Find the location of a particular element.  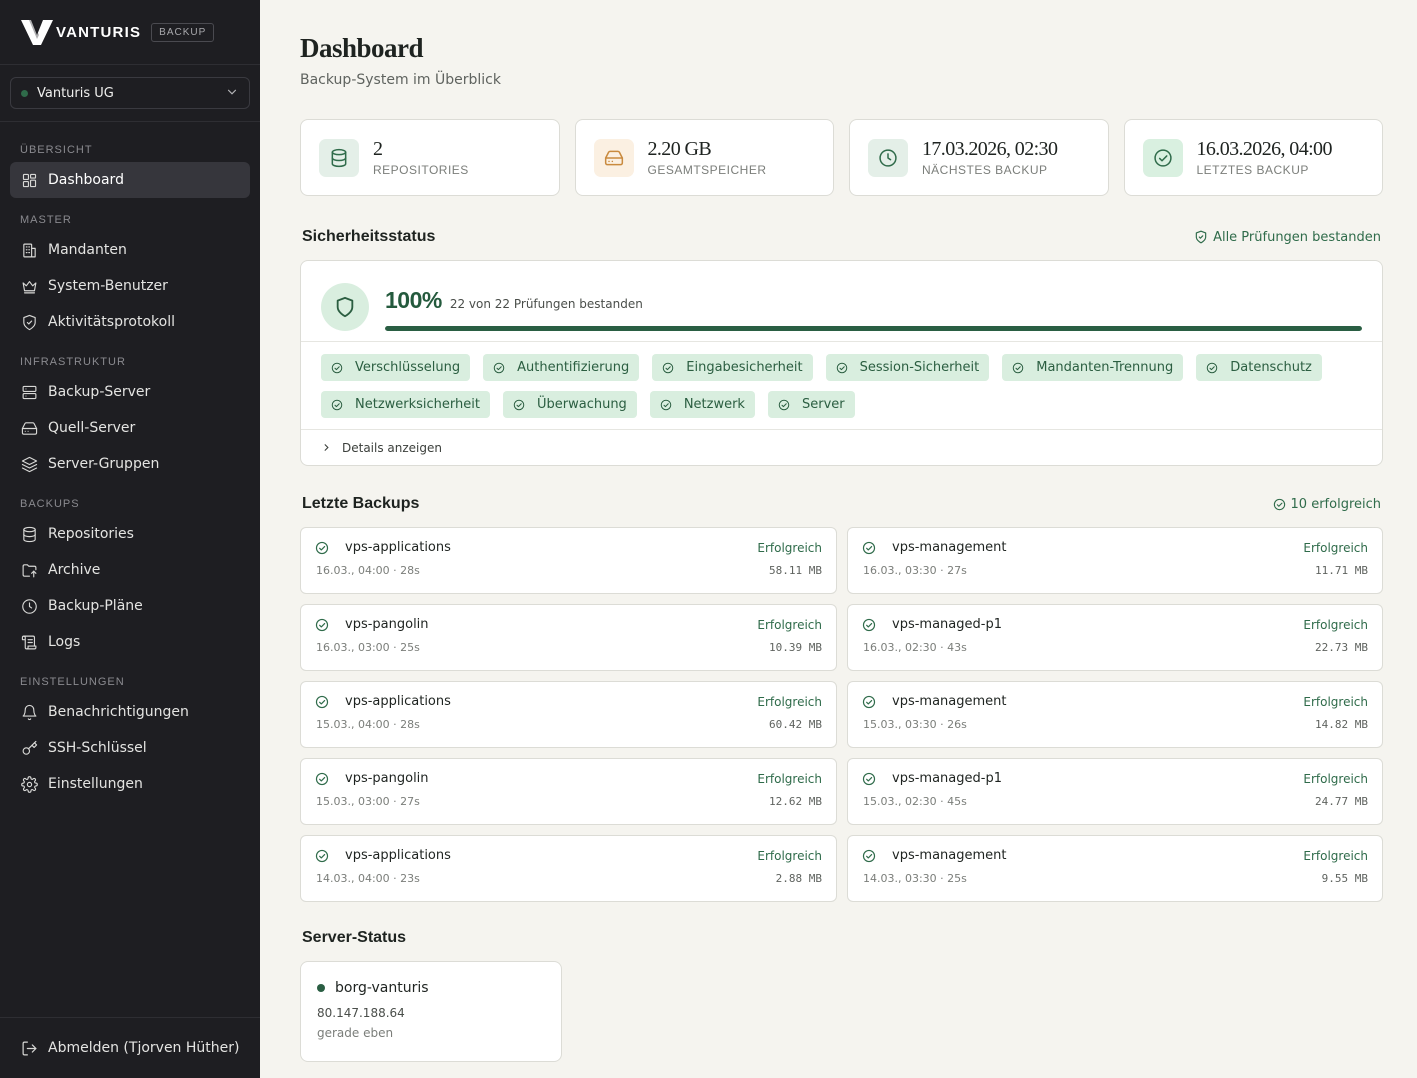

check-chip-label: Datenschutz is located at coordinates (1271, 367).